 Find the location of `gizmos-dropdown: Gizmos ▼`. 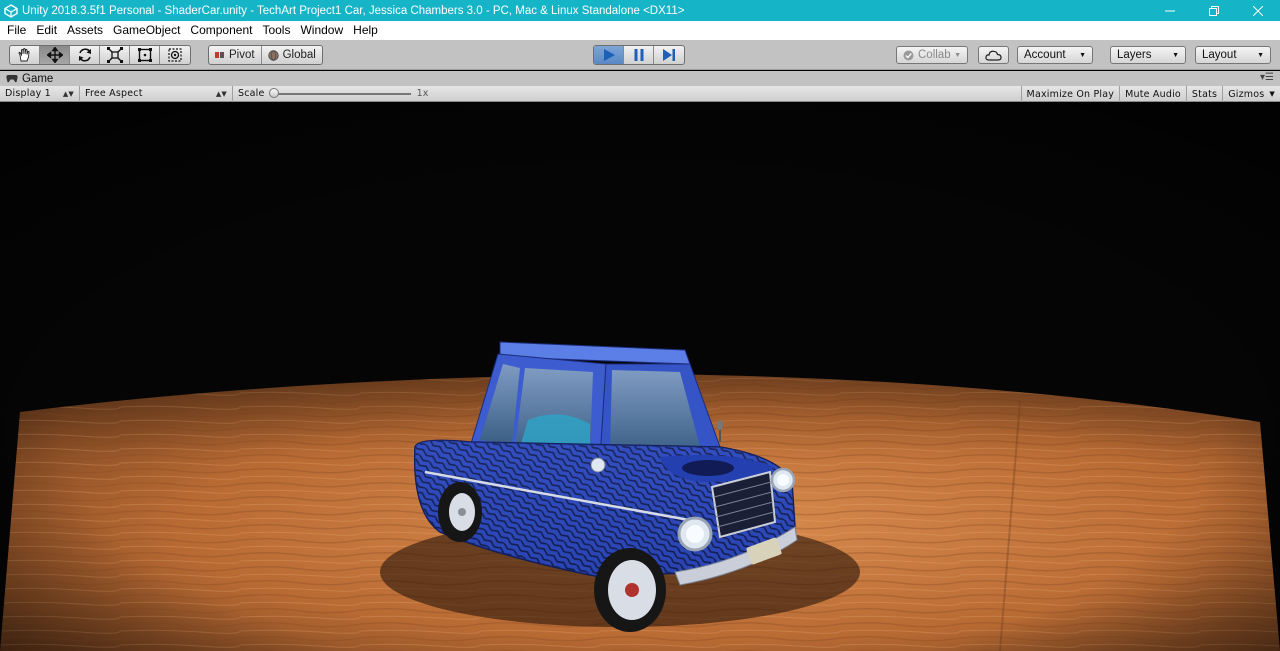

gizmos-dropdown: Gizmos ▼ is located at coordinates (1251, 94).